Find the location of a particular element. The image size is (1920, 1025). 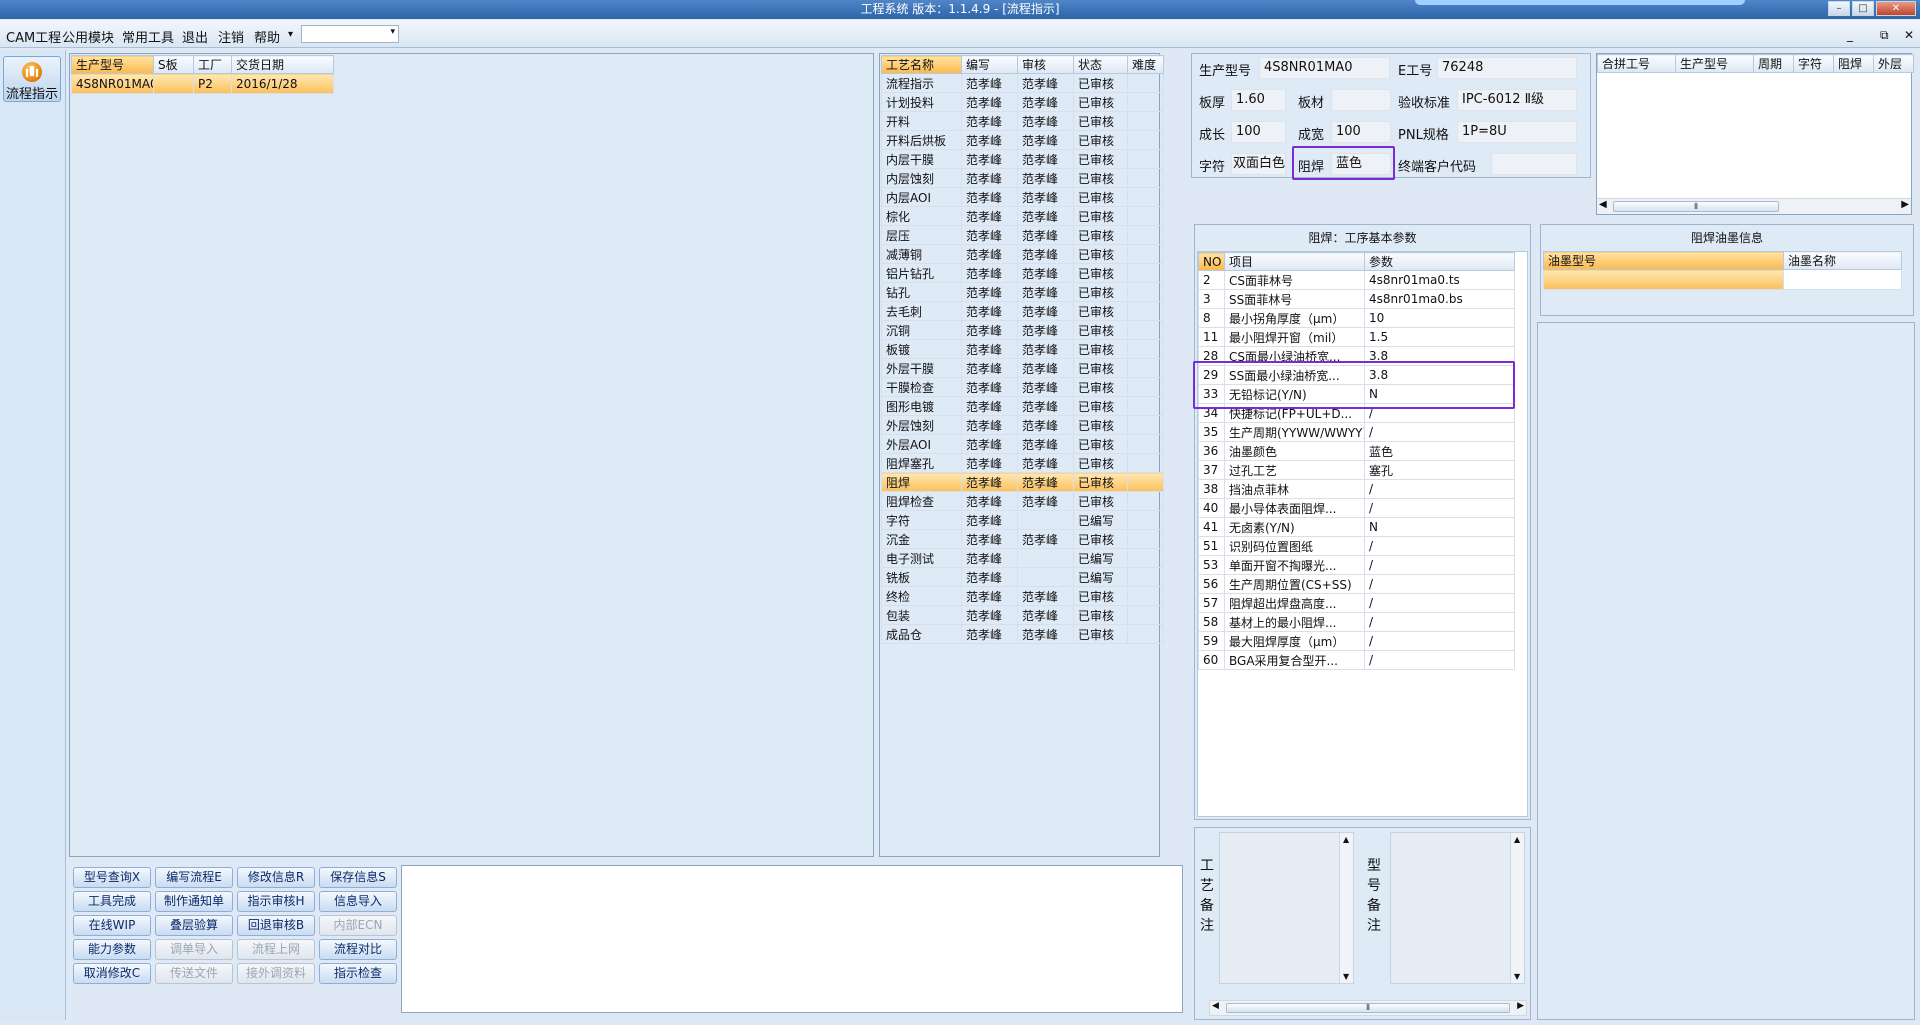

cell-item: 识别码位置图纸 is located at coordinates (1294, 546).